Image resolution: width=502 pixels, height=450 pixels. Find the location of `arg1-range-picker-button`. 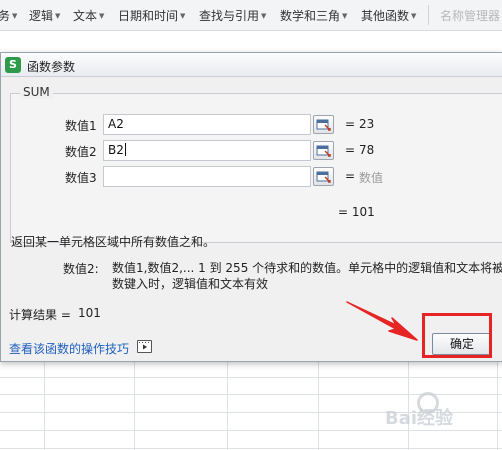

arg1-range-picker-button is located at coordinates (323, 124).